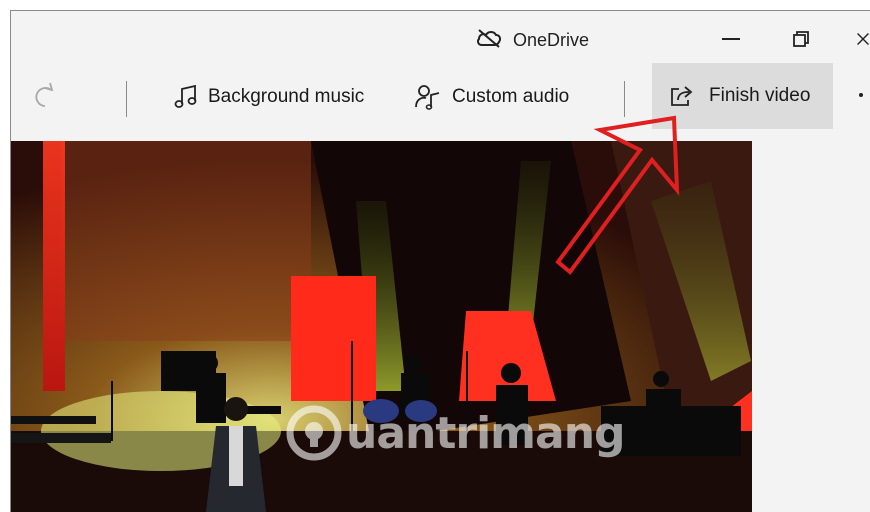 The width and height of the screenshot is (870, 512). What do you see at coordinates (617, 195) in the screenshot?
I see `annotation-arrow` at bounding box center [617, 195].